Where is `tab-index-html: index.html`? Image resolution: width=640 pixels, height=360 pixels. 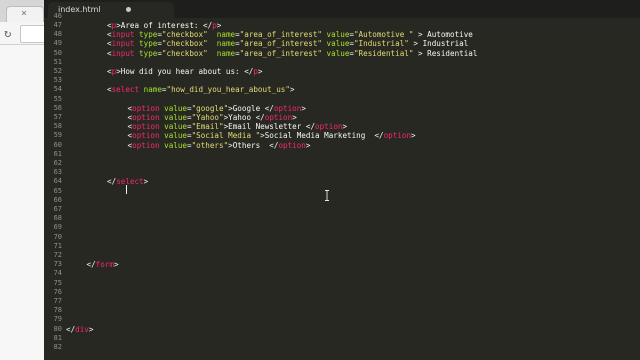 tab-index-html: index.html is located at coordinates (111, 10).